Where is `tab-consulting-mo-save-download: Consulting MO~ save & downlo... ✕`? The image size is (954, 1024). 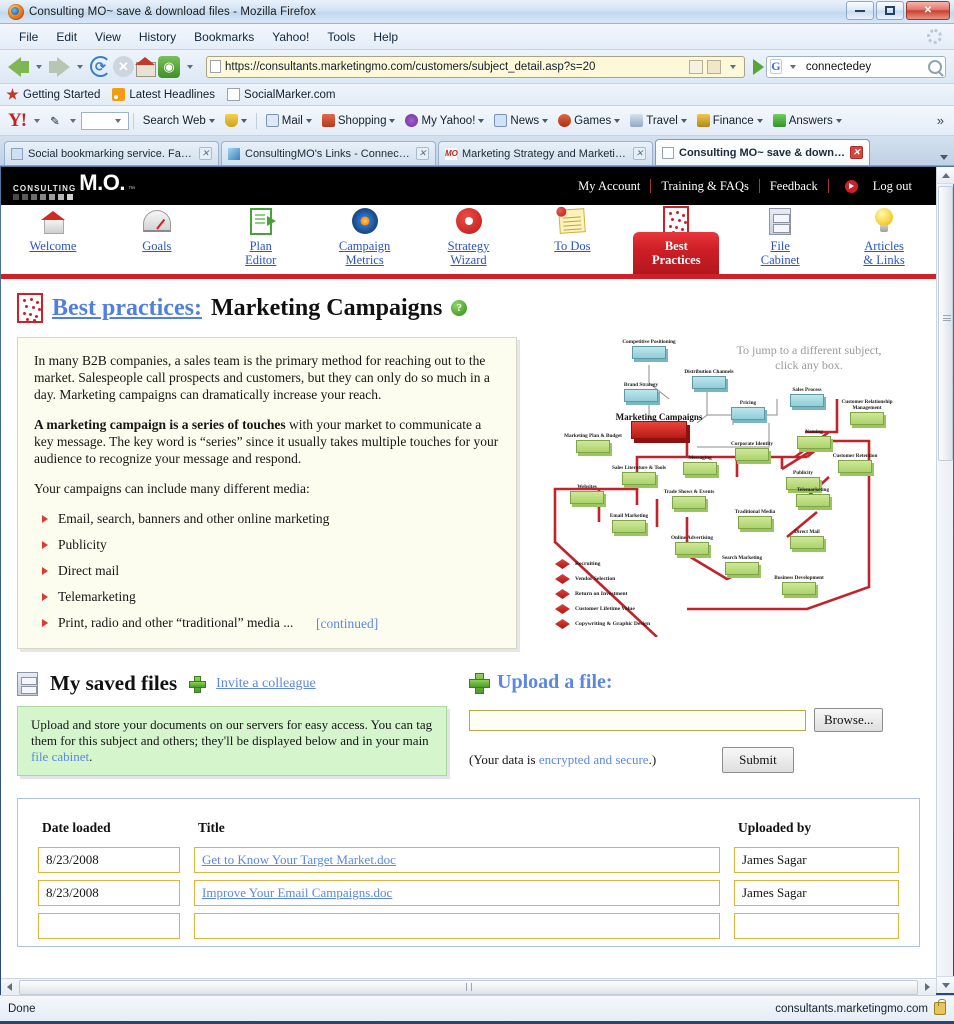
tab-consulting-mo-save-download: Consulting MO~ save & downlo... ✕ is located at coordinates (762, 152).